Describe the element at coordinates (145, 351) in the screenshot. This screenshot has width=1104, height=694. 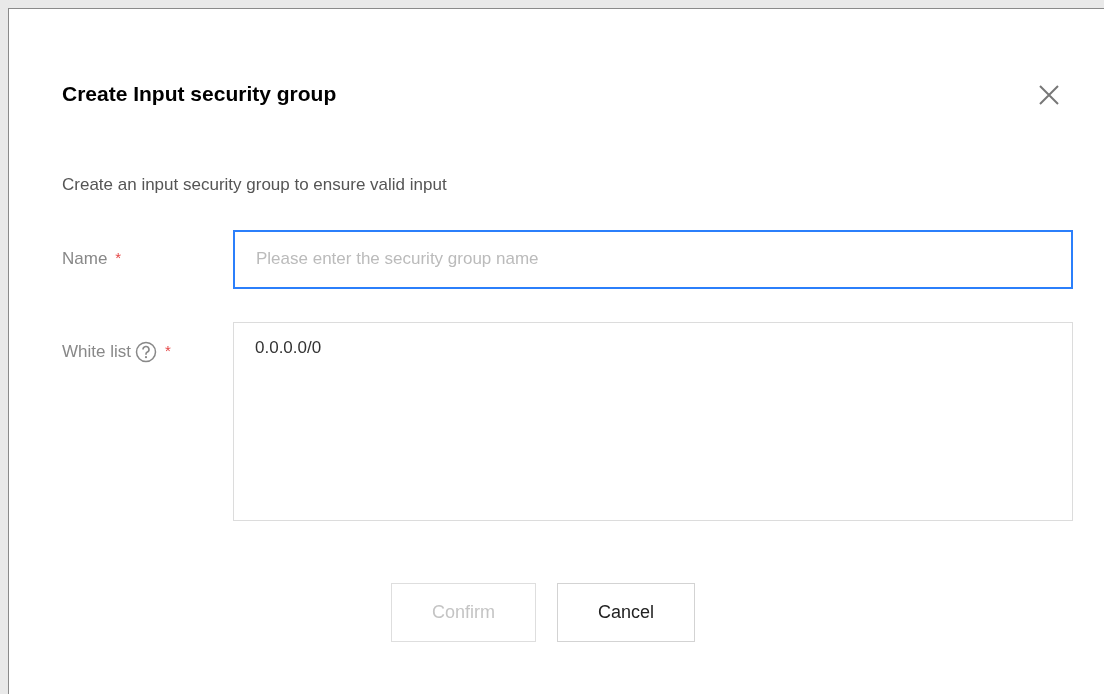
I see `help-icon` at that location.